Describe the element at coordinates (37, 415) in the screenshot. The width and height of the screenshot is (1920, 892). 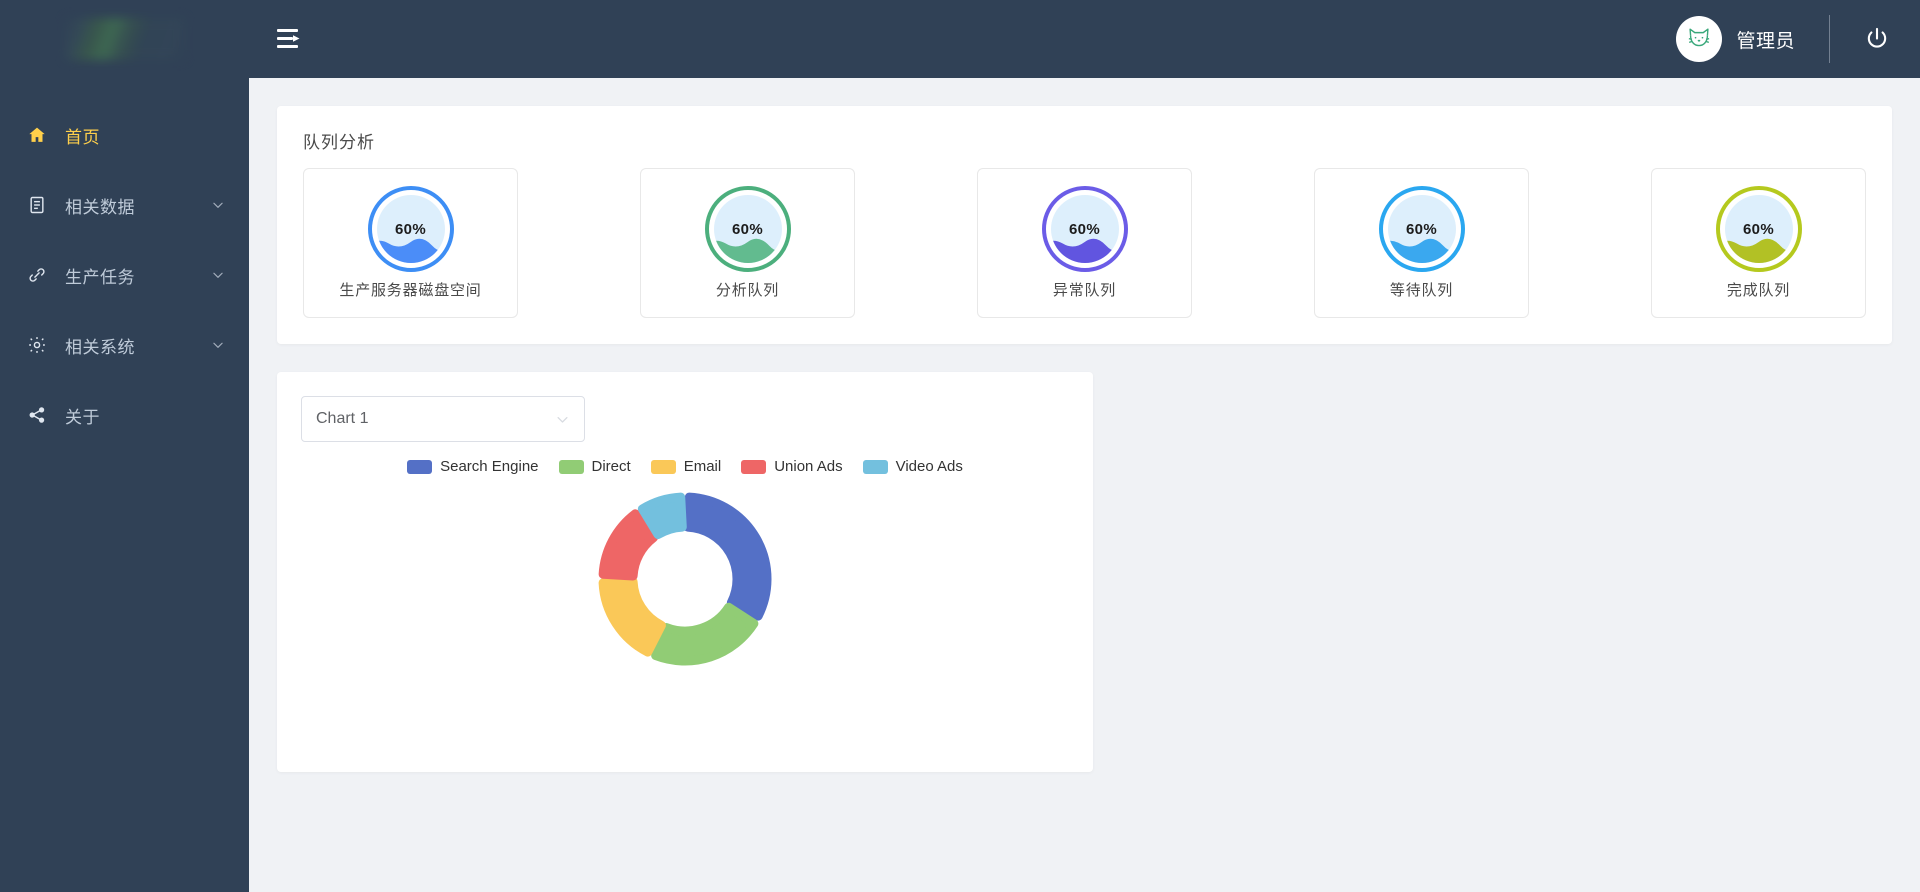
I see `share-icon` at that location.